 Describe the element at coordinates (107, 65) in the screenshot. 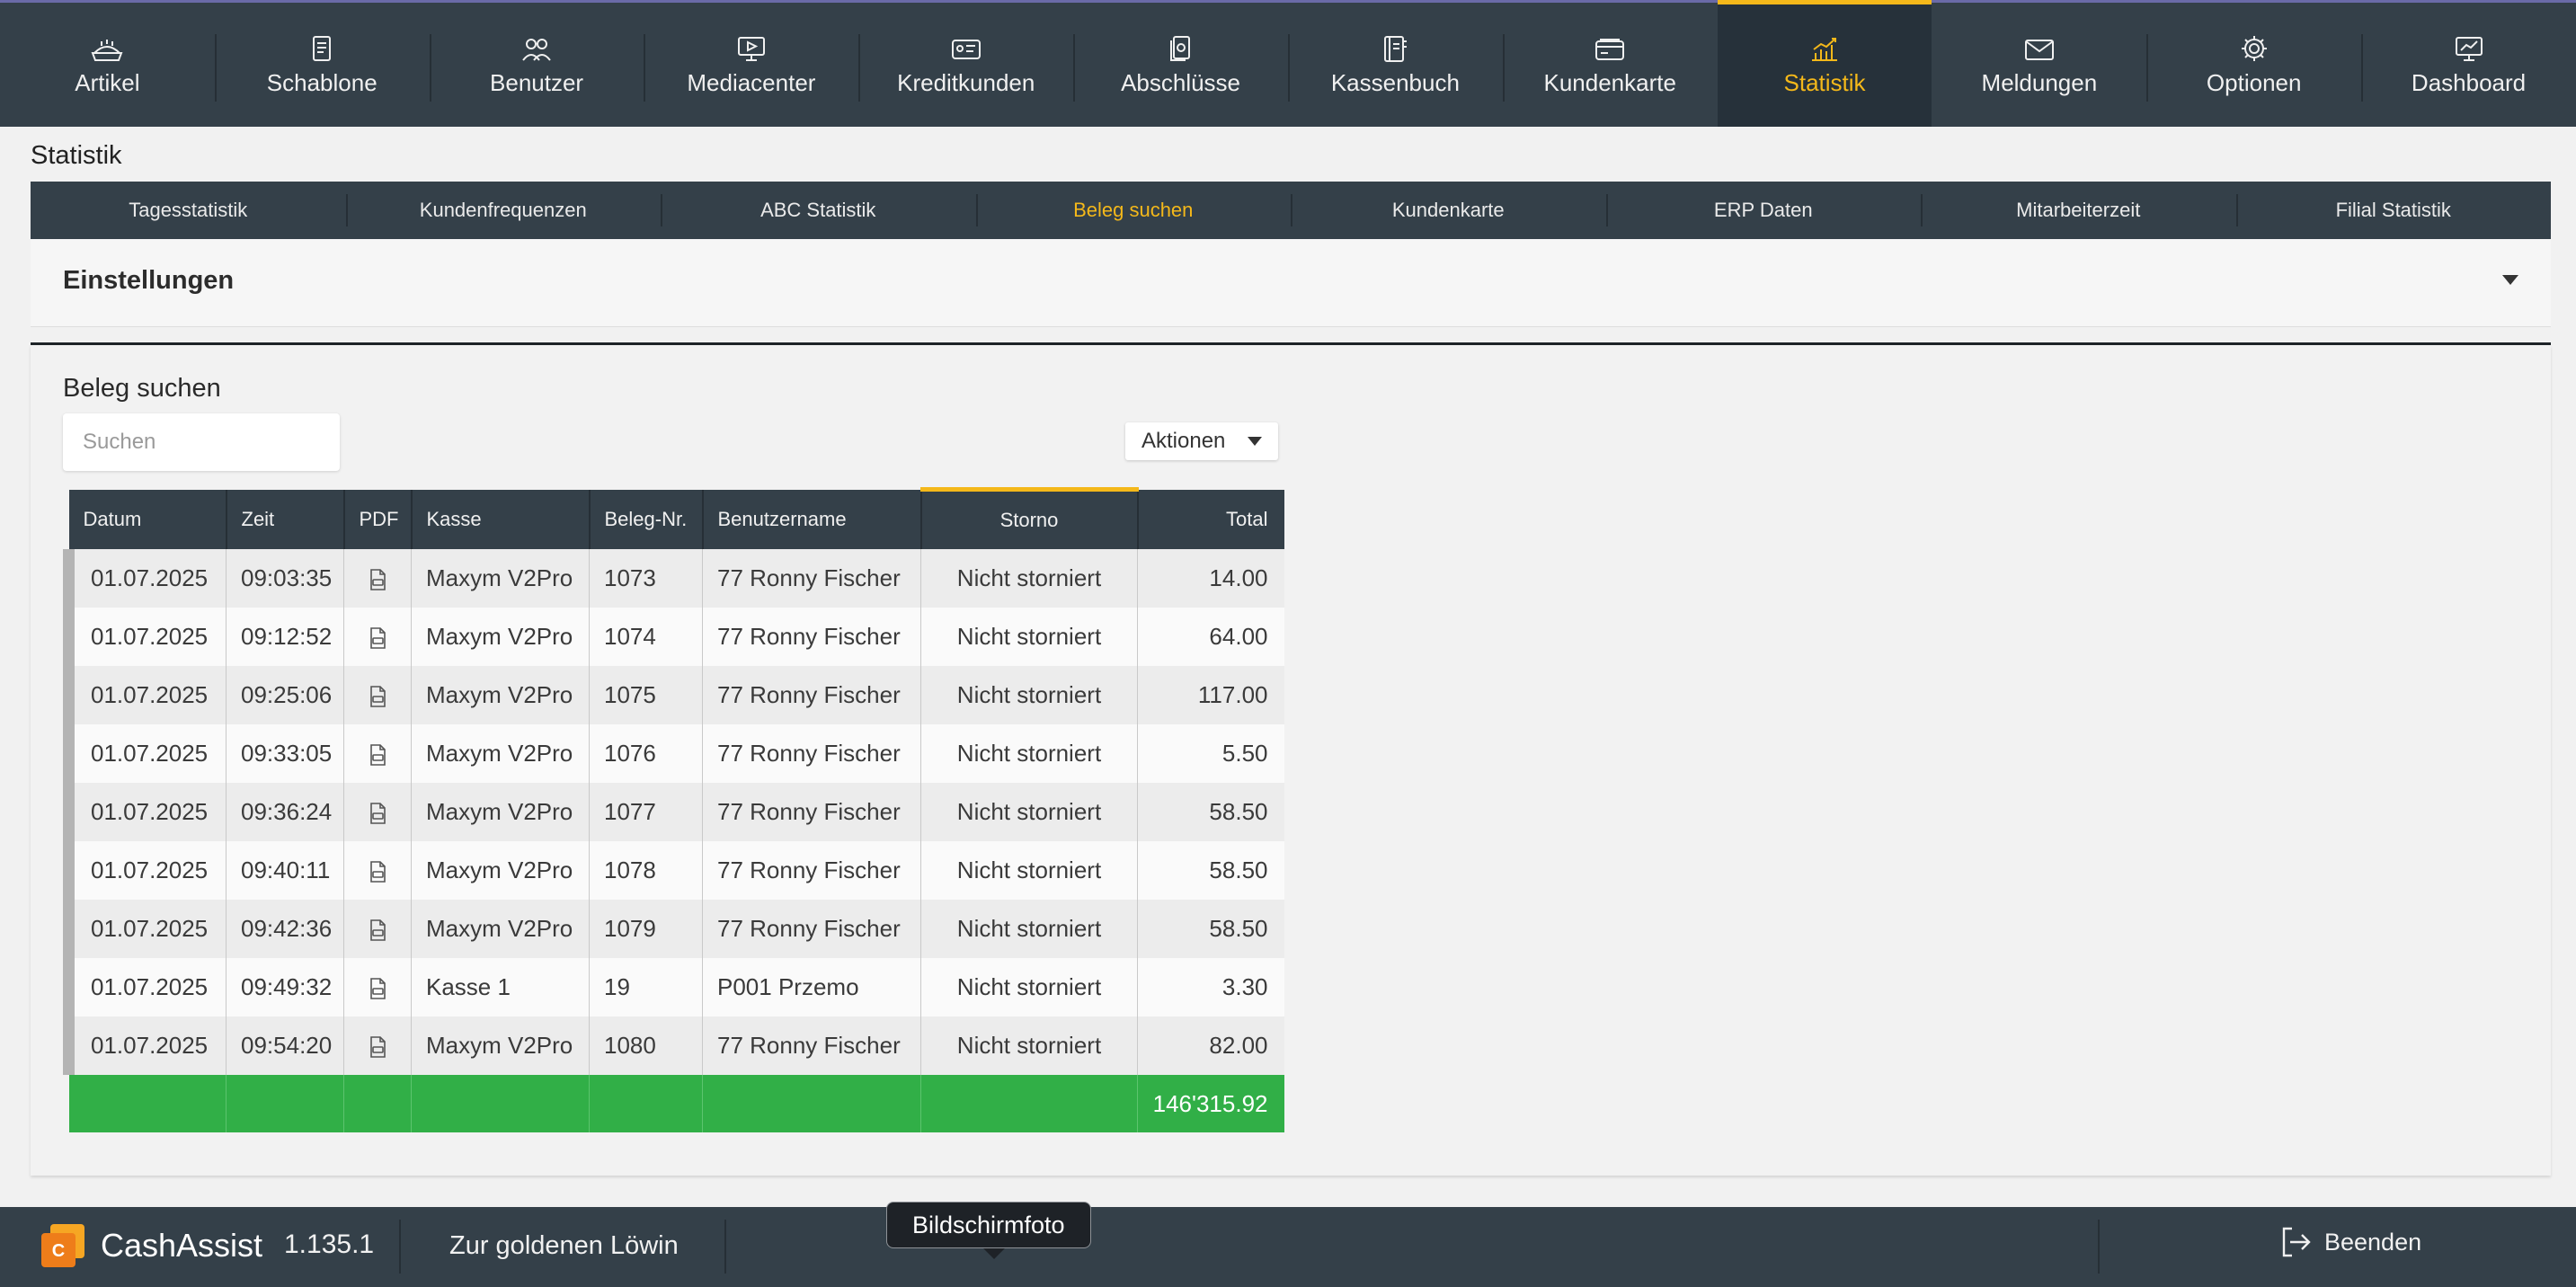

I see `nav-item-artikel: Artikel` at that location.